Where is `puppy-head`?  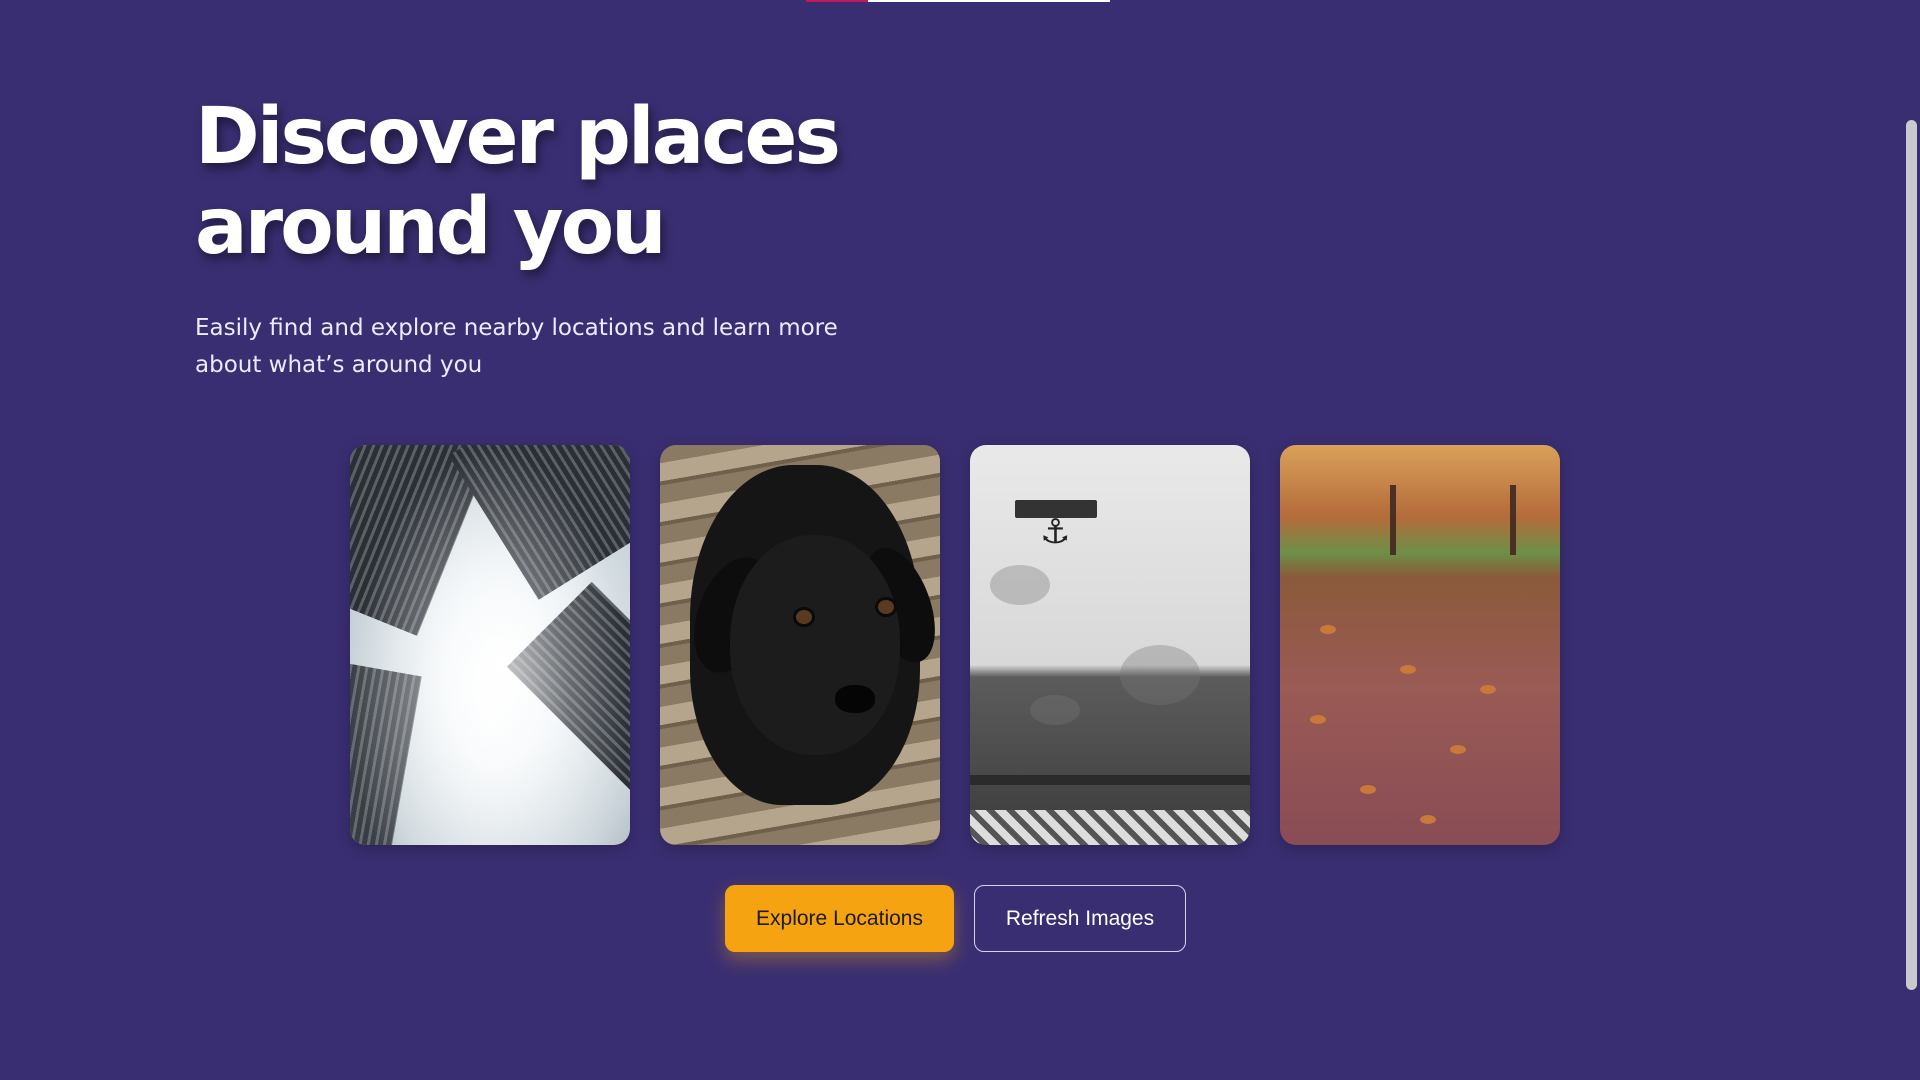 puppy-head is located at coordinates (815, 645).